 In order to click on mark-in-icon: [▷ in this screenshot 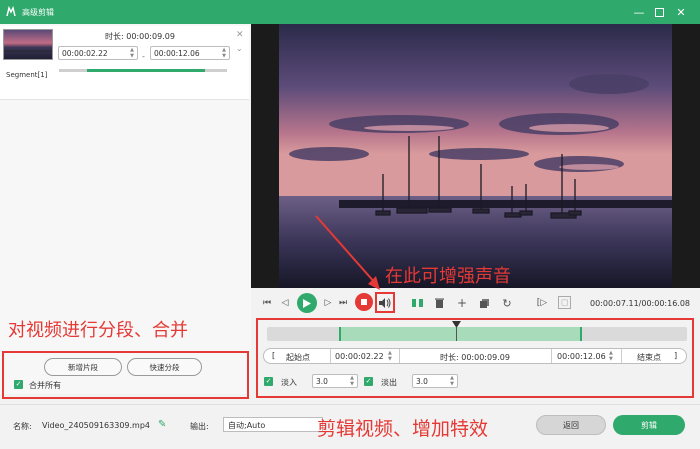, I will do `click(542, 303)`.